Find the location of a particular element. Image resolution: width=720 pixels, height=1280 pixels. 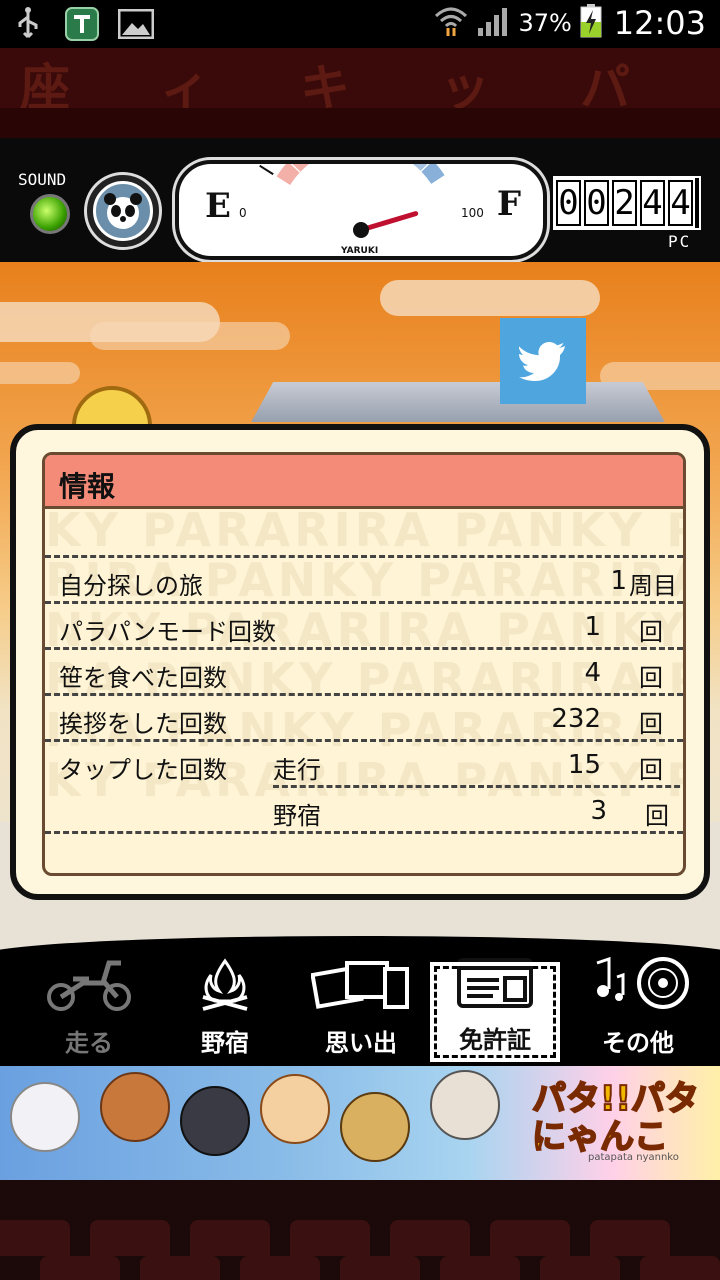

stat-label: 挨拶をした回数 is located at coordinates (143, 724).